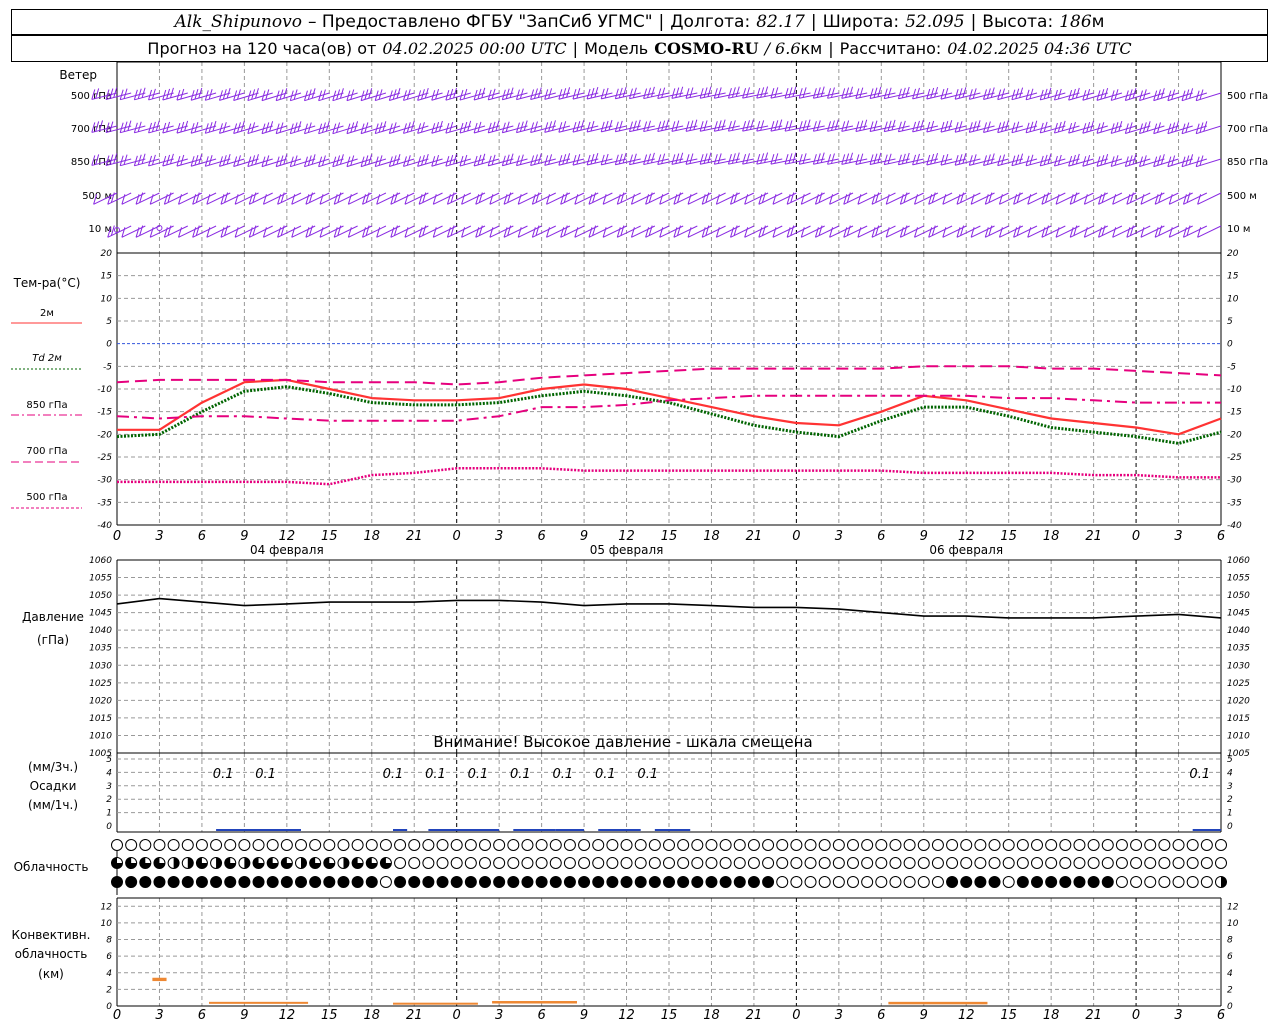 The width and height of the screenshot is (1280, 1024). I want to click on conv-tick-label: 6, so click(109, 957).